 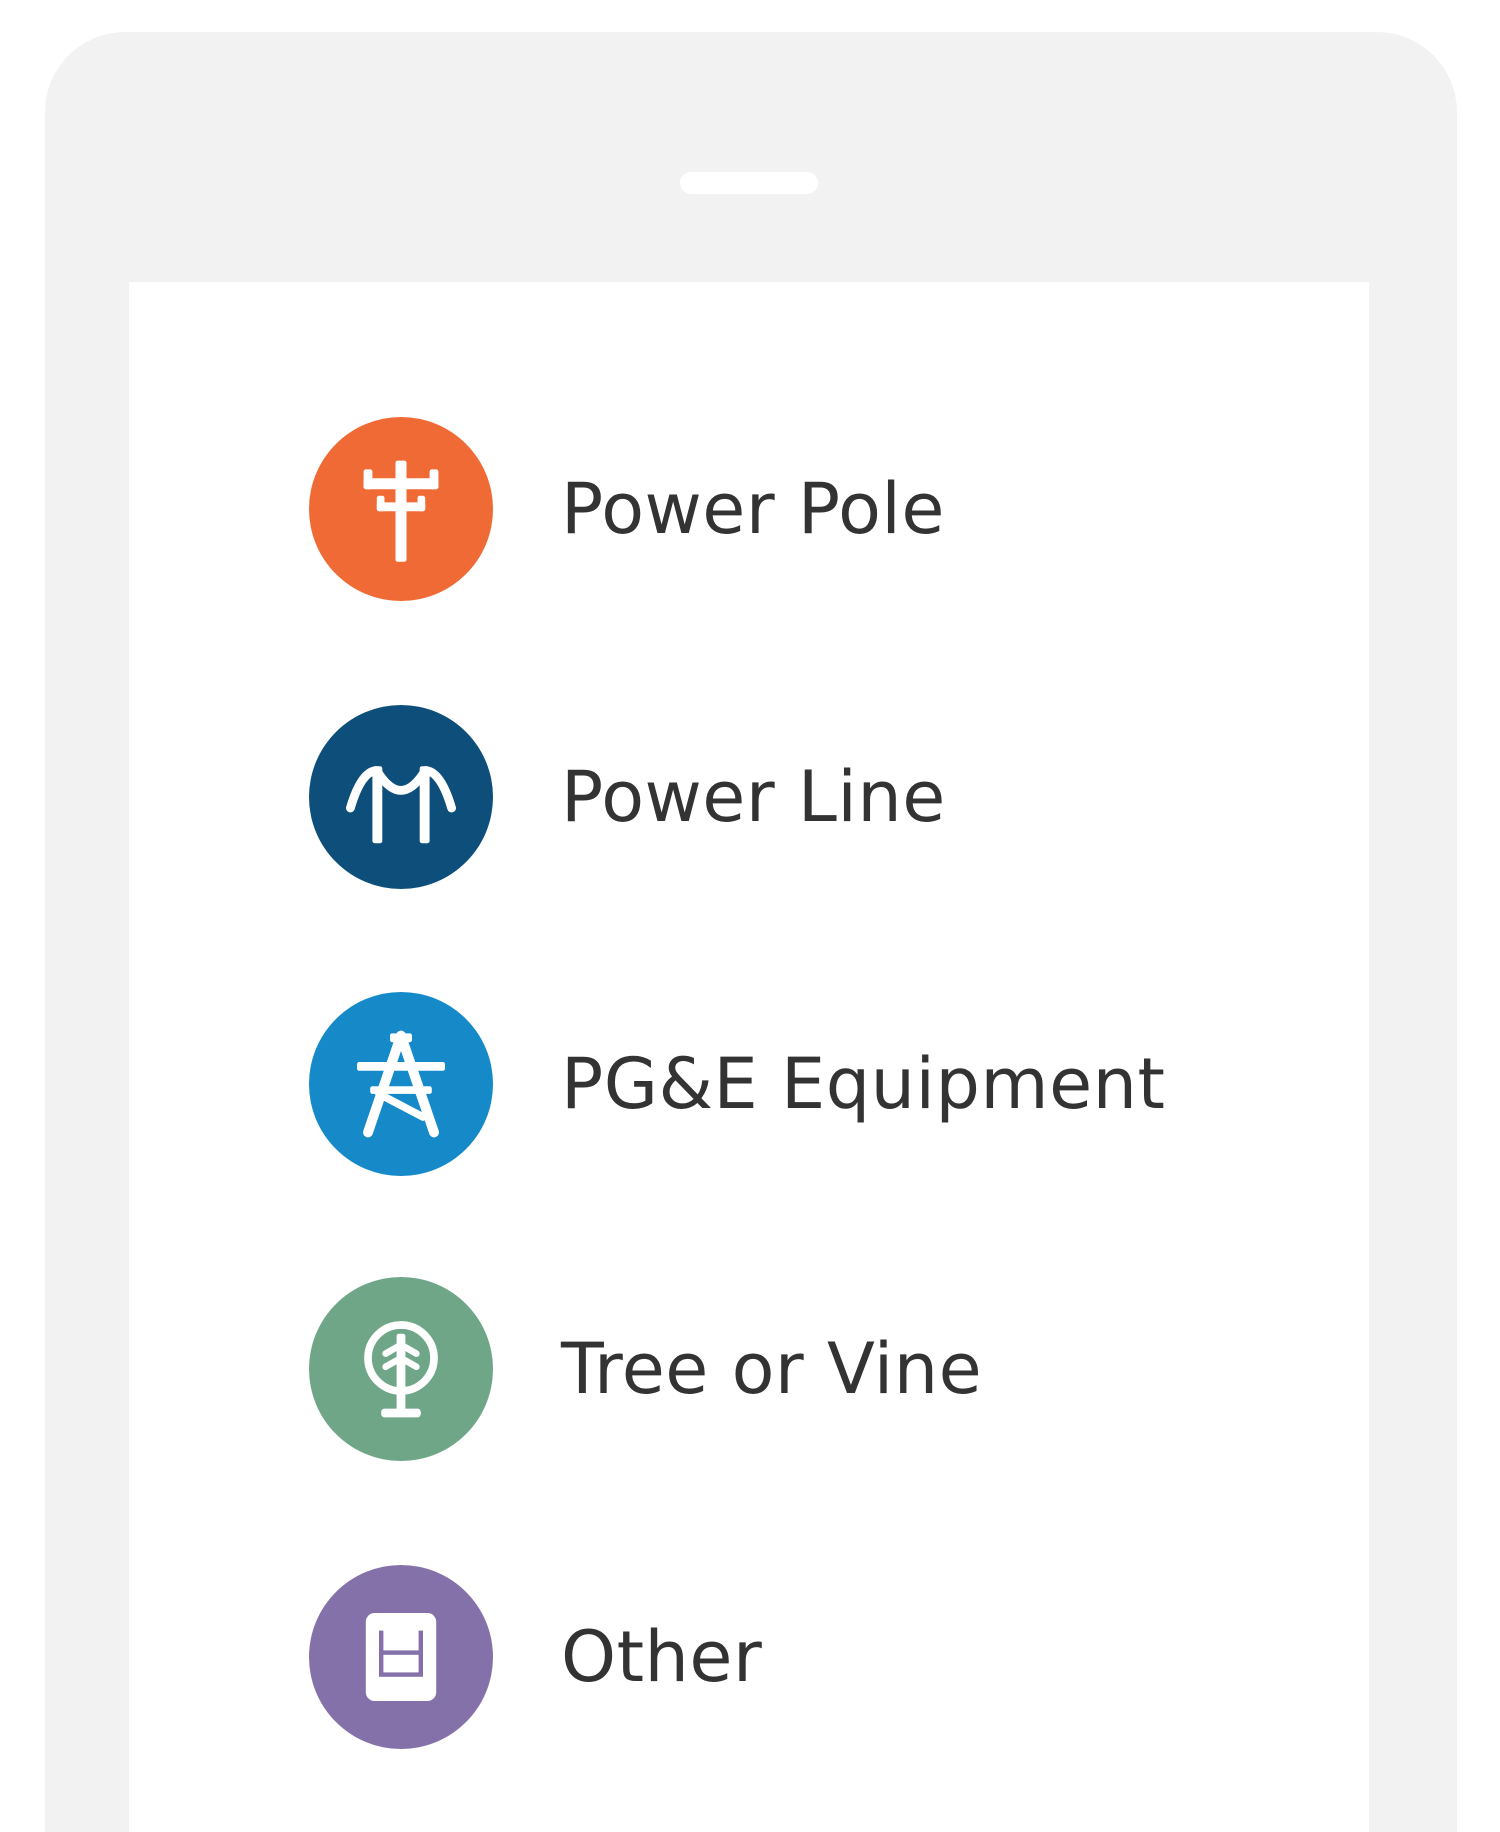 I want to click on power-line-icon, so click(x=401, y=797).